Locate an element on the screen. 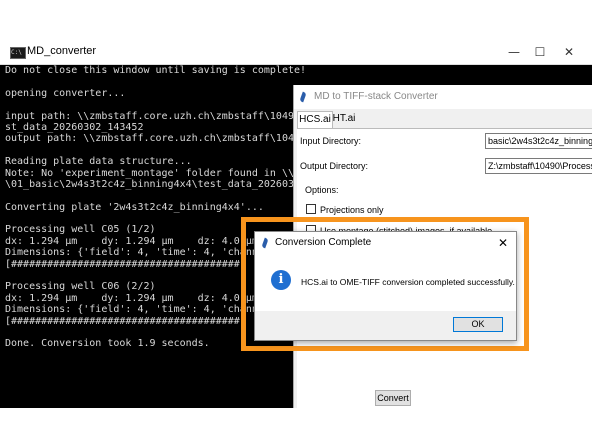  ok-button: OK is located at coordinates (478, 324).